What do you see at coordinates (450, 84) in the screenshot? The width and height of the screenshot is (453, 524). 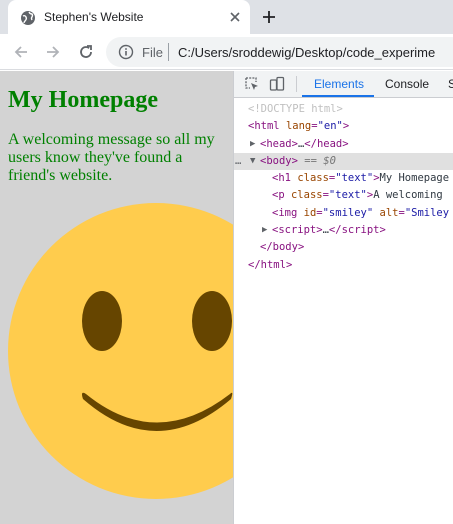 I see `tab-sources: S` at bounding box center [450, 84].